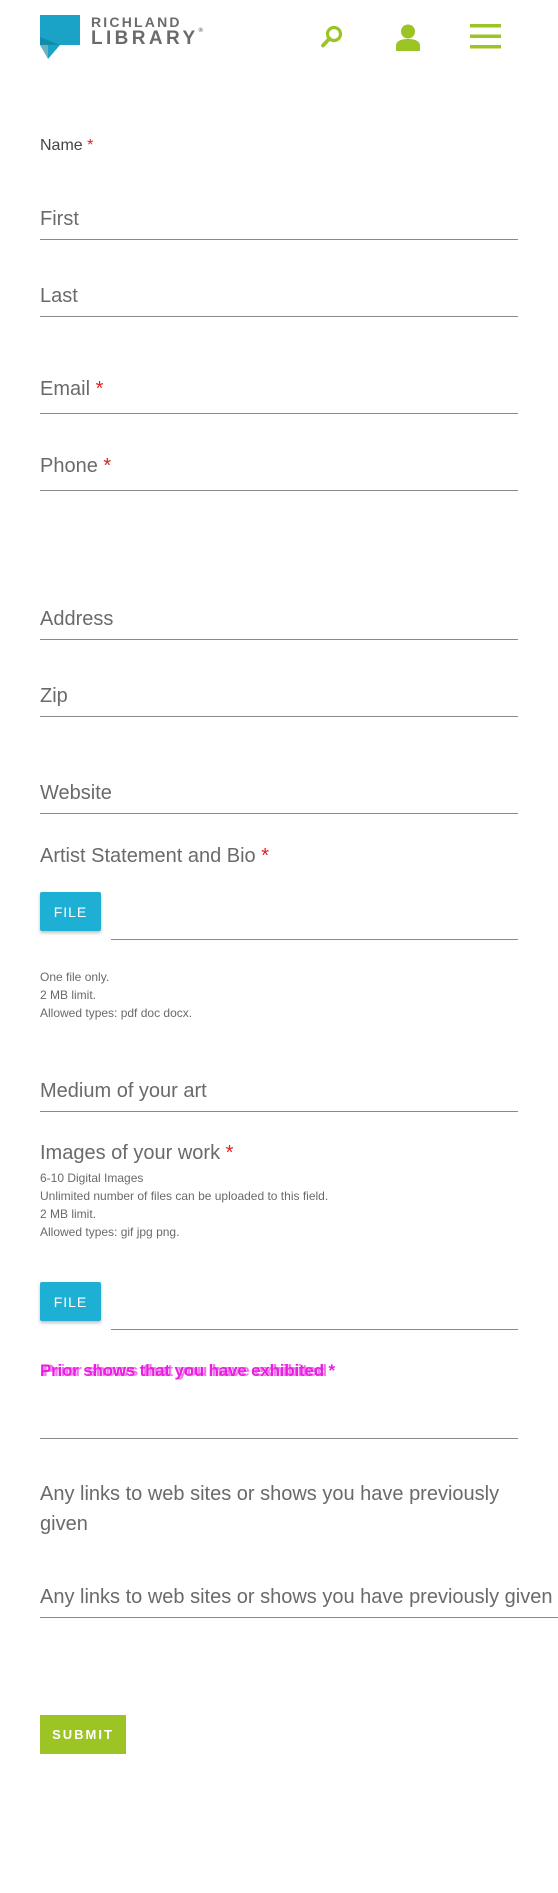 The image size is (558, 1893). What do you see at coordinates (314, 939) in the screenshot?
I see `statement-file-path` at bounding box center [314, 939].